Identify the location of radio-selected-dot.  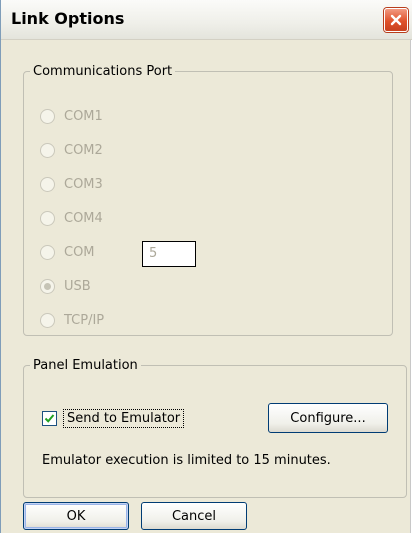
(47, 286).